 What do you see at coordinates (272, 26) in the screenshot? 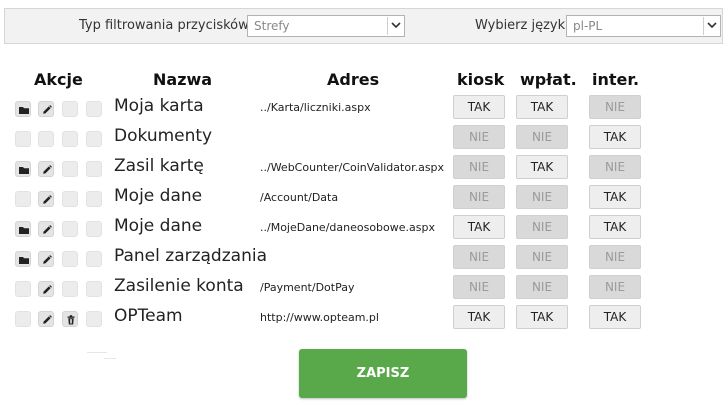
I see `filter-type-value: Strefy` at bounding box center [272, 26].